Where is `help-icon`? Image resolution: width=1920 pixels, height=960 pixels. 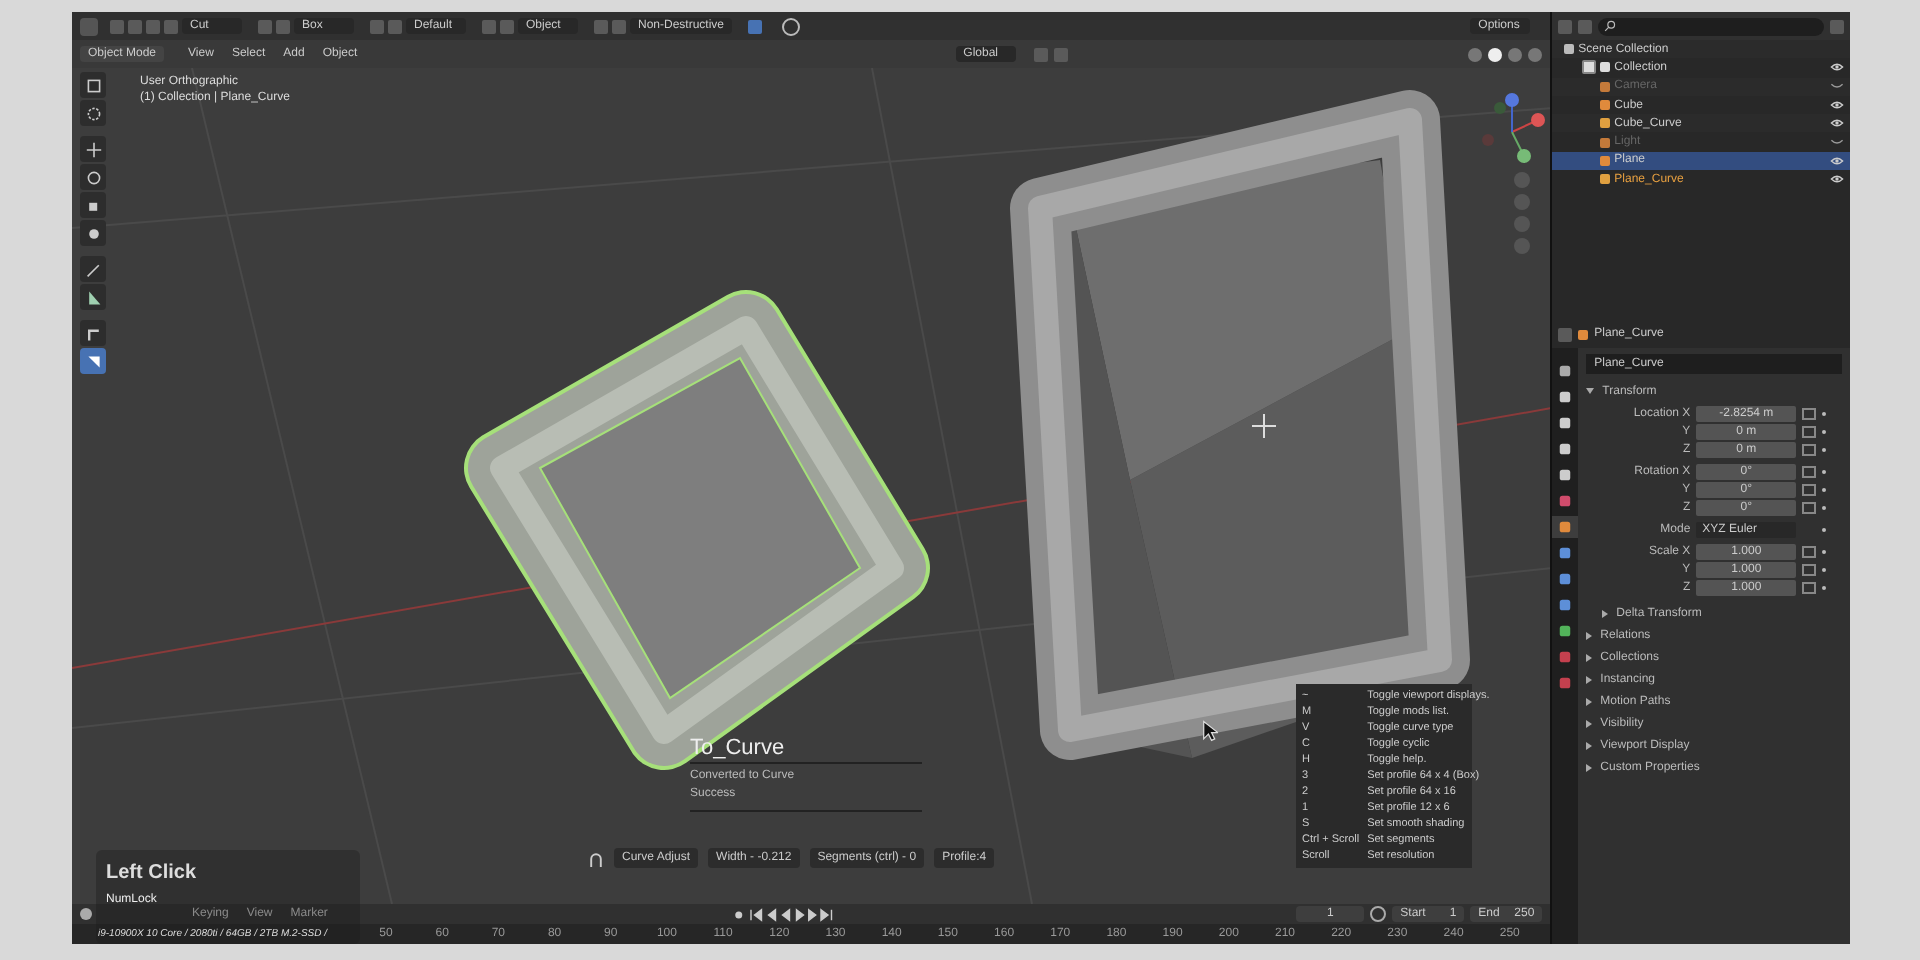 help-icon is located at coordinates (791, 26).